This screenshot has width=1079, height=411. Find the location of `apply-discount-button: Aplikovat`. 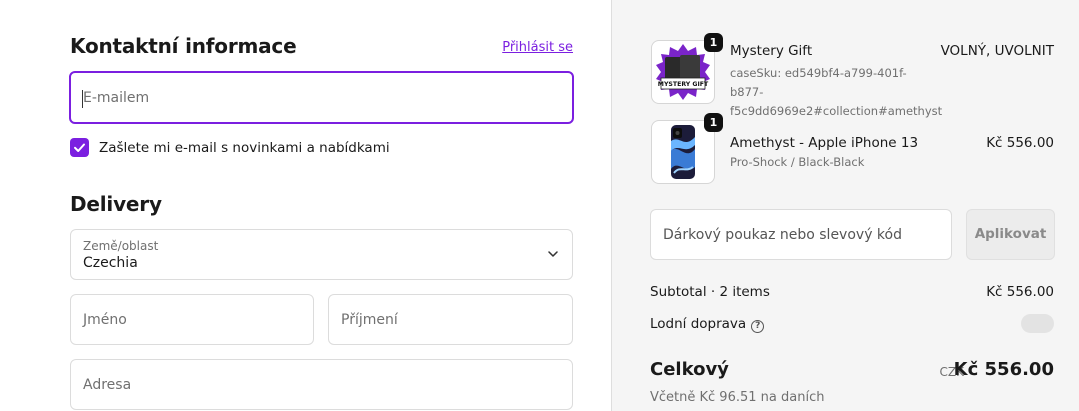

apply-discount-button: Aplikovat is located at coordinates (1010, 234).